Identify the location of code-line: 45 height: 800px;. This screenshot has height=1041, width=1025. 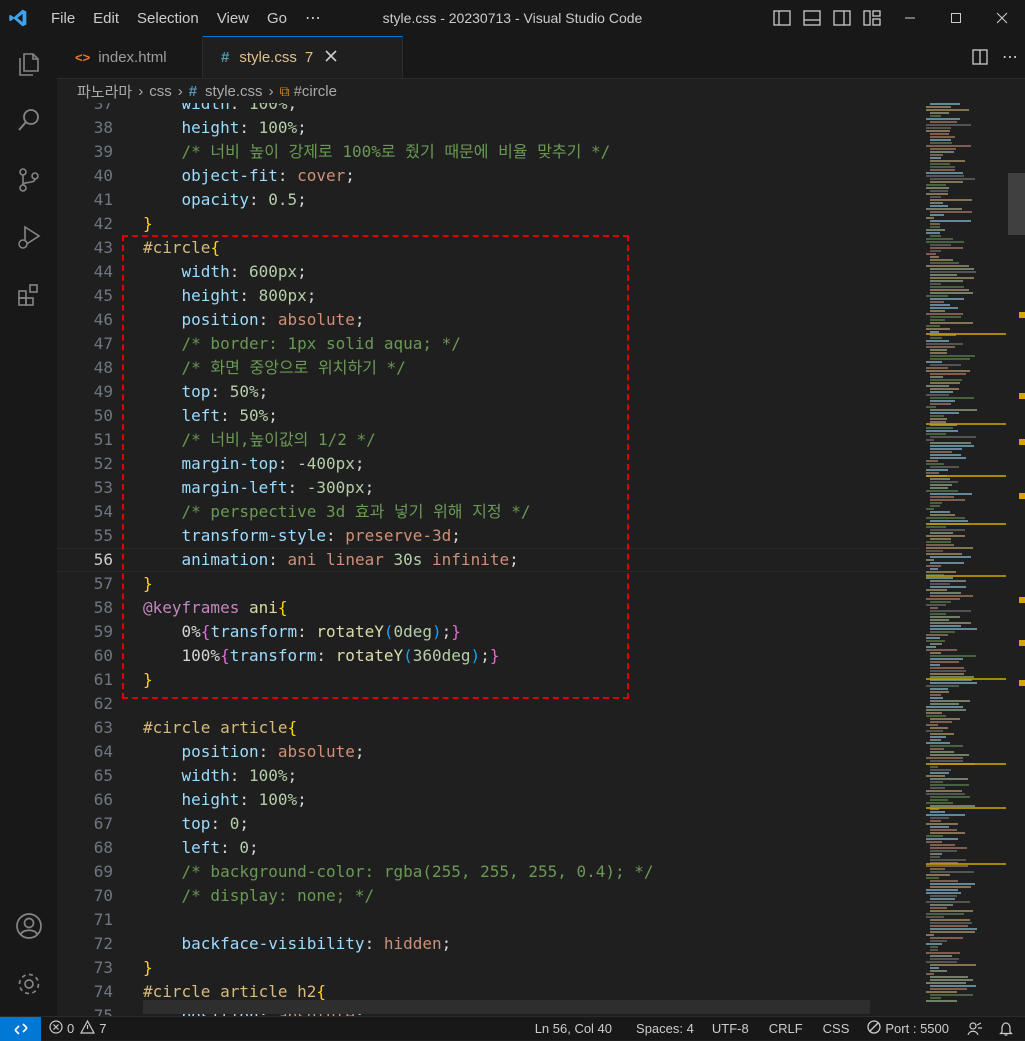
(488, 296).